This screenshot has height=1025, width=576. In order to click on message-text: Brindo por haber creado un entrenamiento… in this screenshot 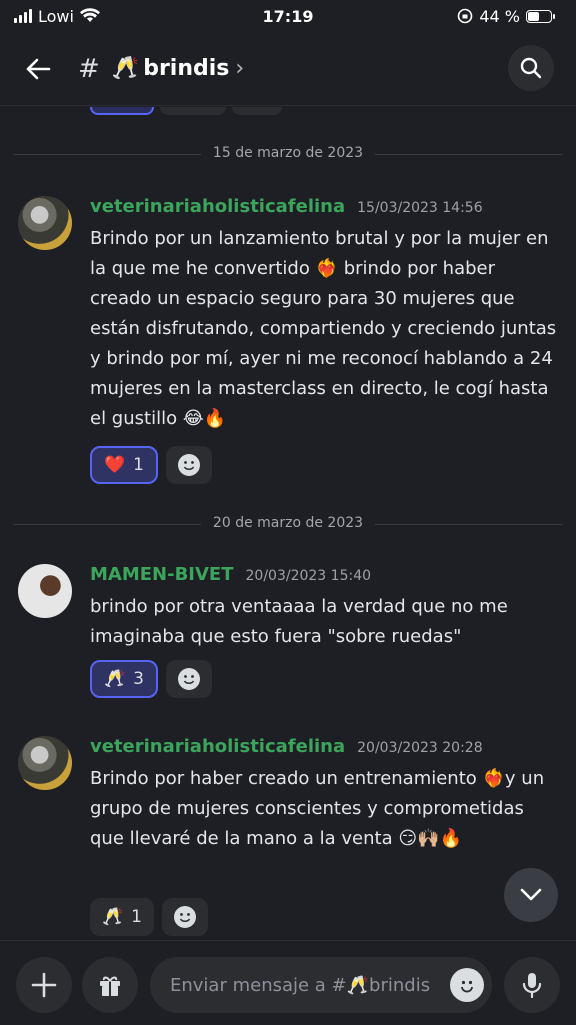, I will do `click(317, 808)`.